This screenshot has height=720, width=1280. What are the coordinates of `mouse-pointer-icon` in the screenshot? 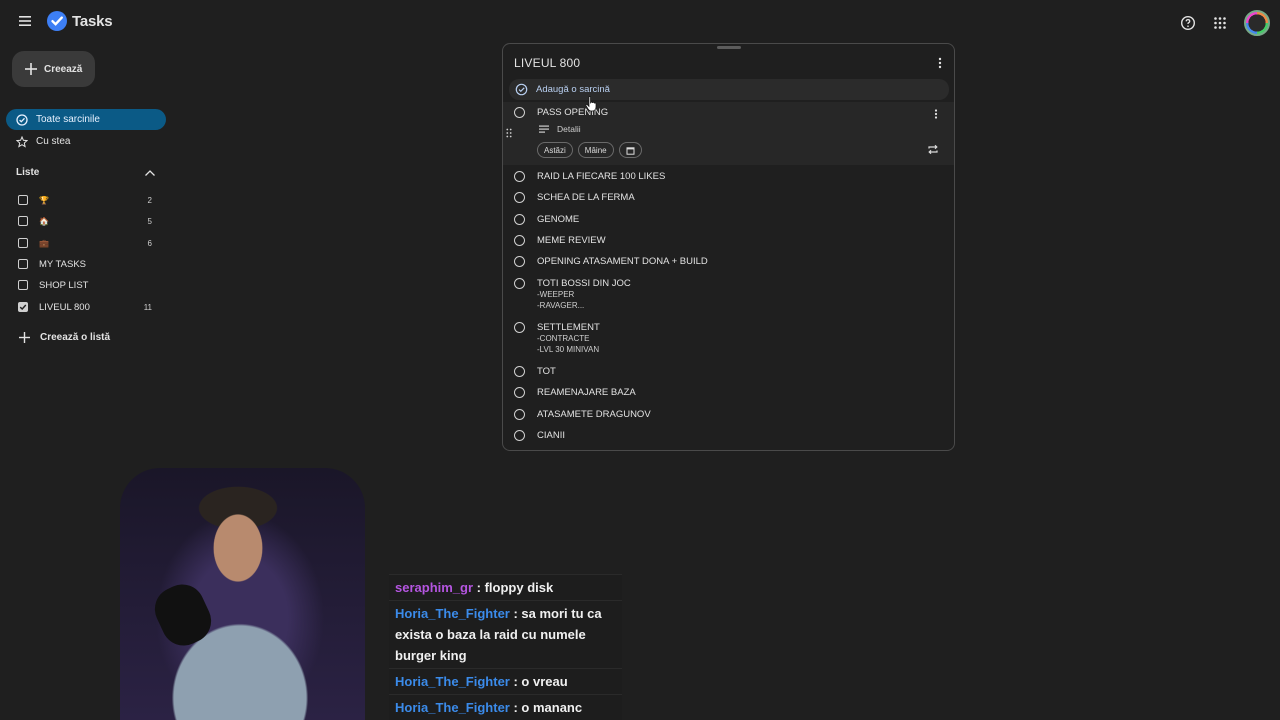 It's located at (591, 104).